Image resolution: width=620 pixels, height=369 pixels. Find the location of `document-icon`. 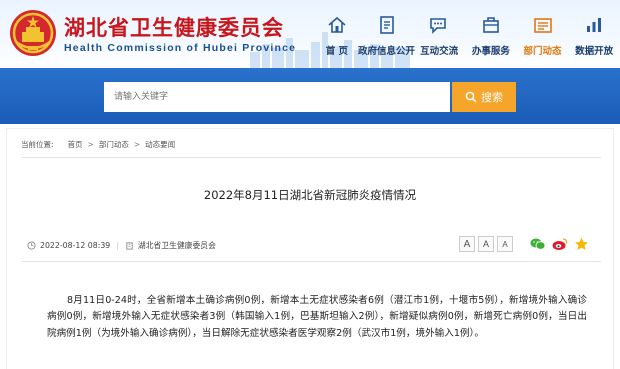

document-icon is located at coordinates (386, 25).